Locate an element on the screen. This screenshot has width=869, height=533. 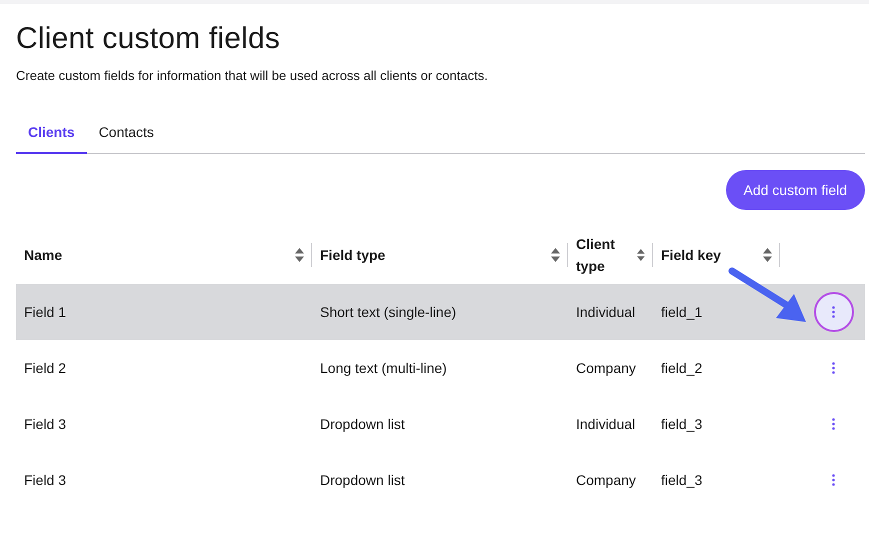
tab: Clients is located at coordinates (51, 139).